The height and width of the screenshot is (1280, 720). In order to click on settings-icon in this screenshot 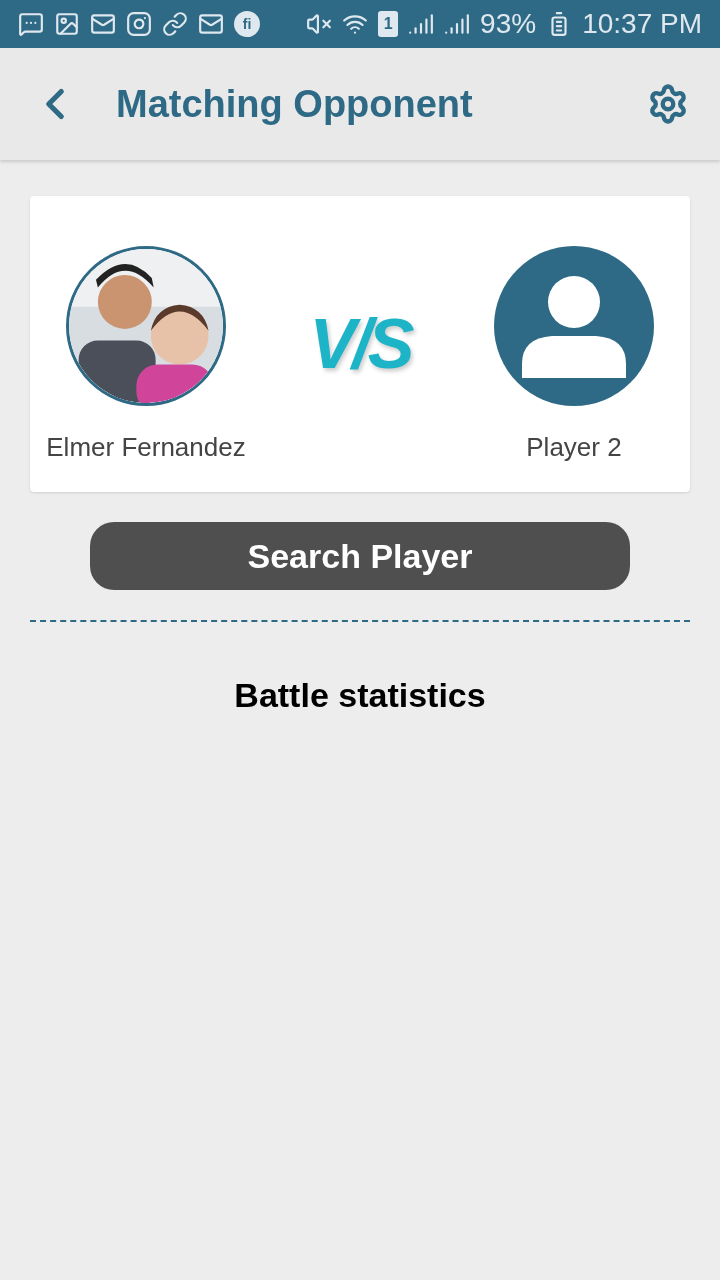, I will do `click(668, 104)`.